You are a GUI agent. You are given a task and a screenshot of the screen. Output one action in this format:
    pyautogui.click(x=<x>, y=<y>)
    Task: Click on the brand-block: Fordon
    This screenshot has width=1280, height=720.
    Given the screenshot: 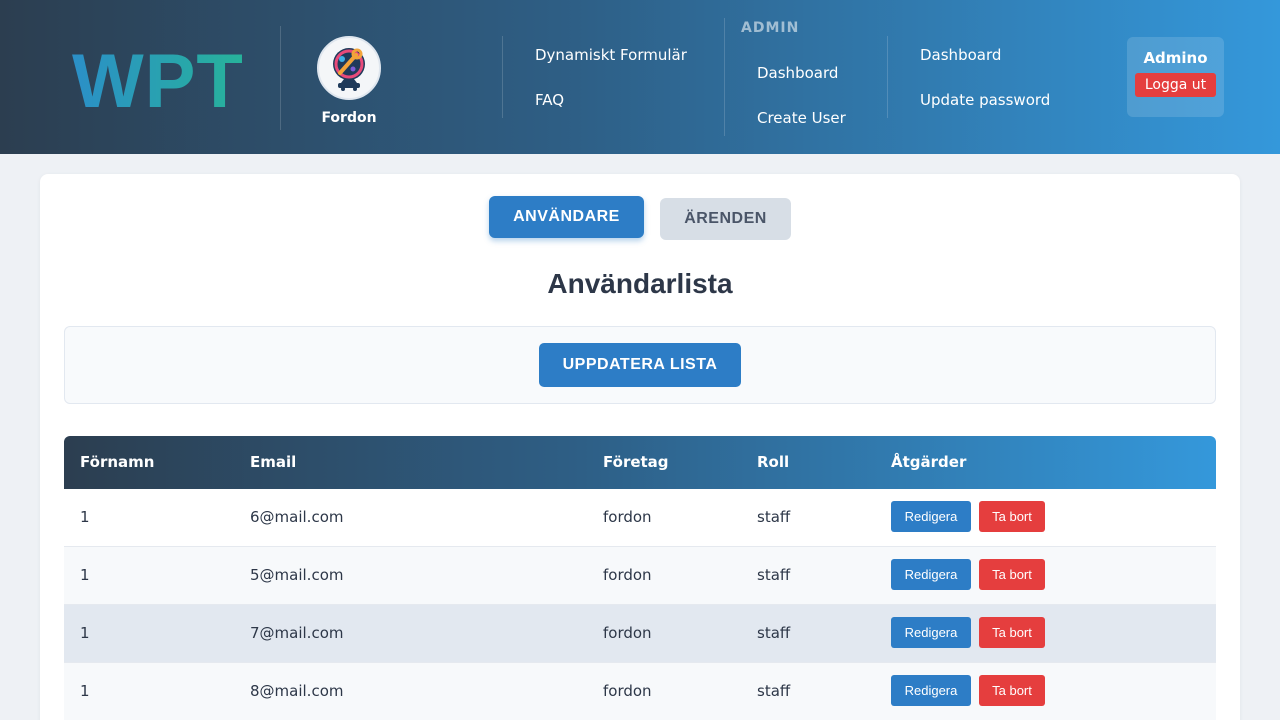 What is the action you would take?
    pyautogui.click(x=349, y=81)
    